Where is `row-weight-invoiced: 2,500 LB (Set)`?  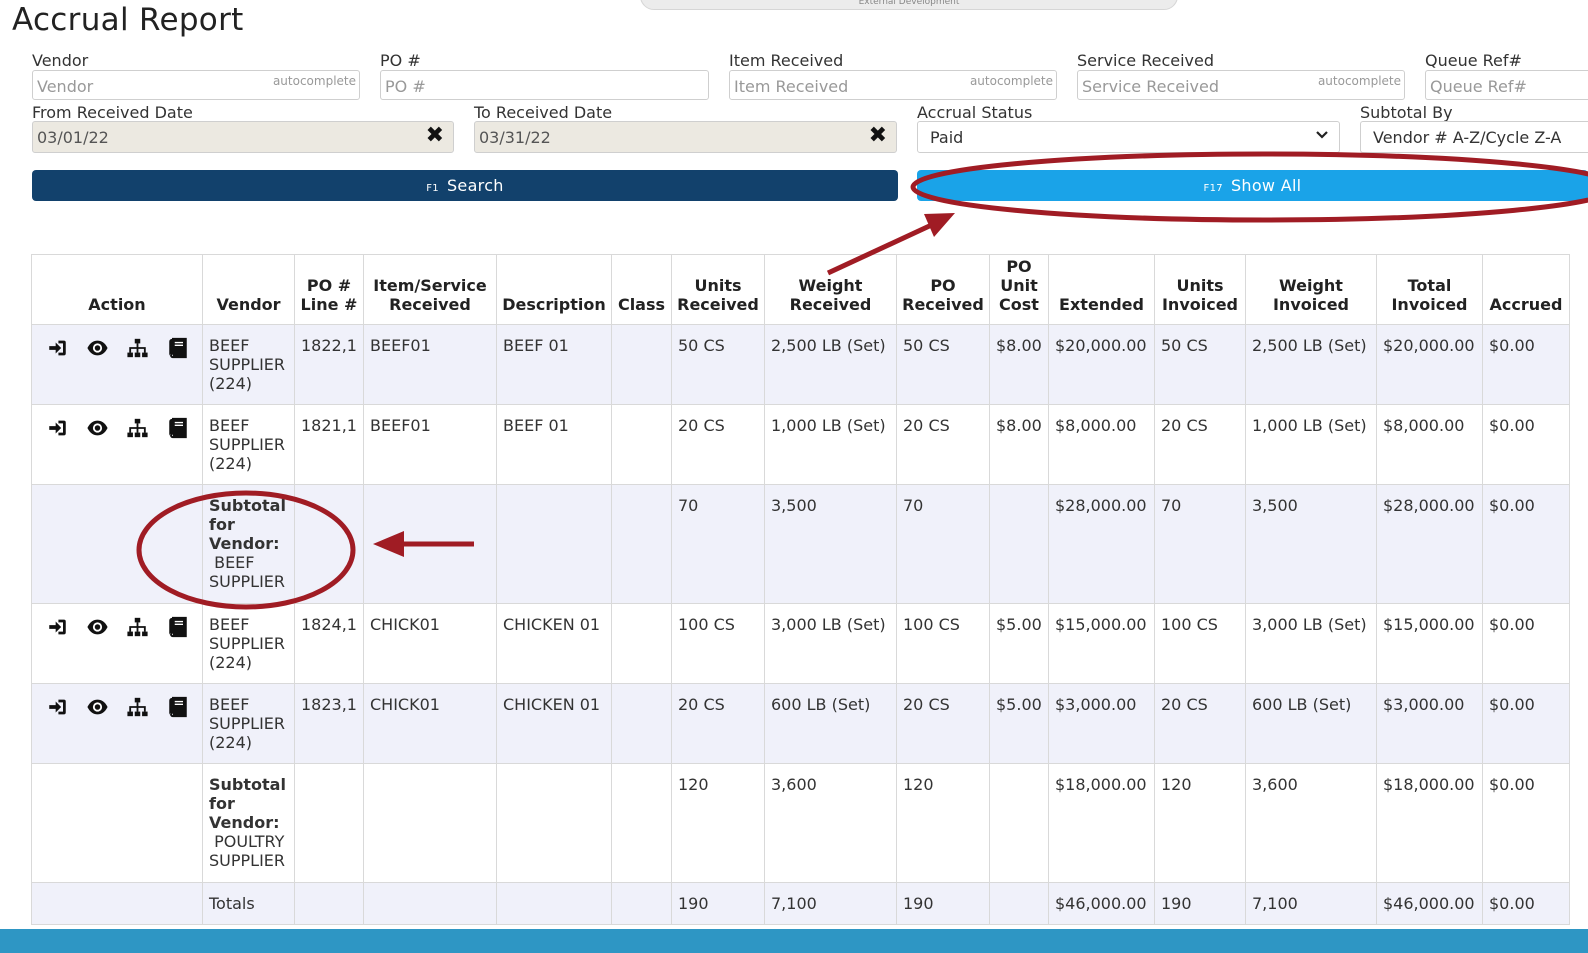
row-weight-invoiced: 2,500 LB (Set) is located at coordinates (1311, 364).